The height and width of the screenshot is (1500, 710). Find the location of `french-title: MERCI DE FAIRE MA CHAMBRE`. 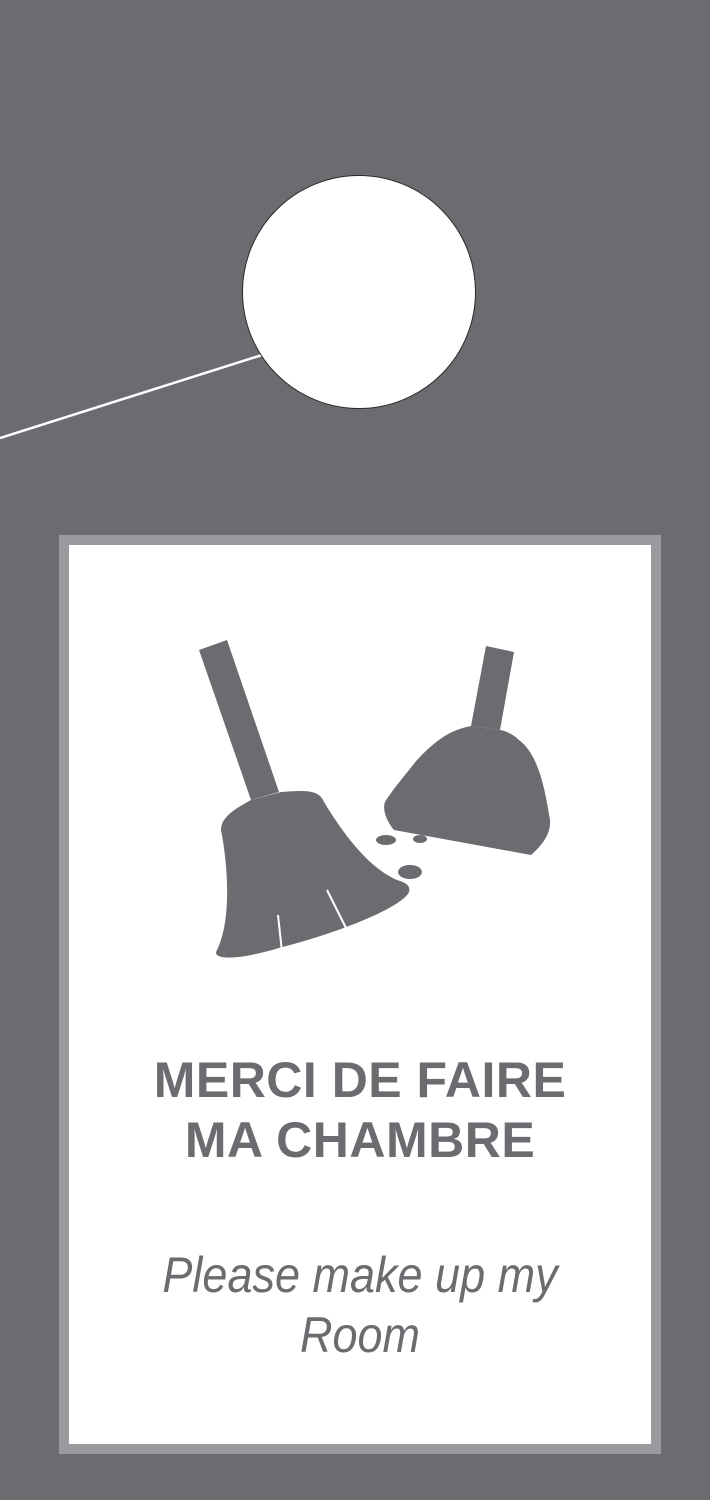

french-title: MERCI DE FAIRE MA CHAMBRE is located at coordinates (360, 1110).